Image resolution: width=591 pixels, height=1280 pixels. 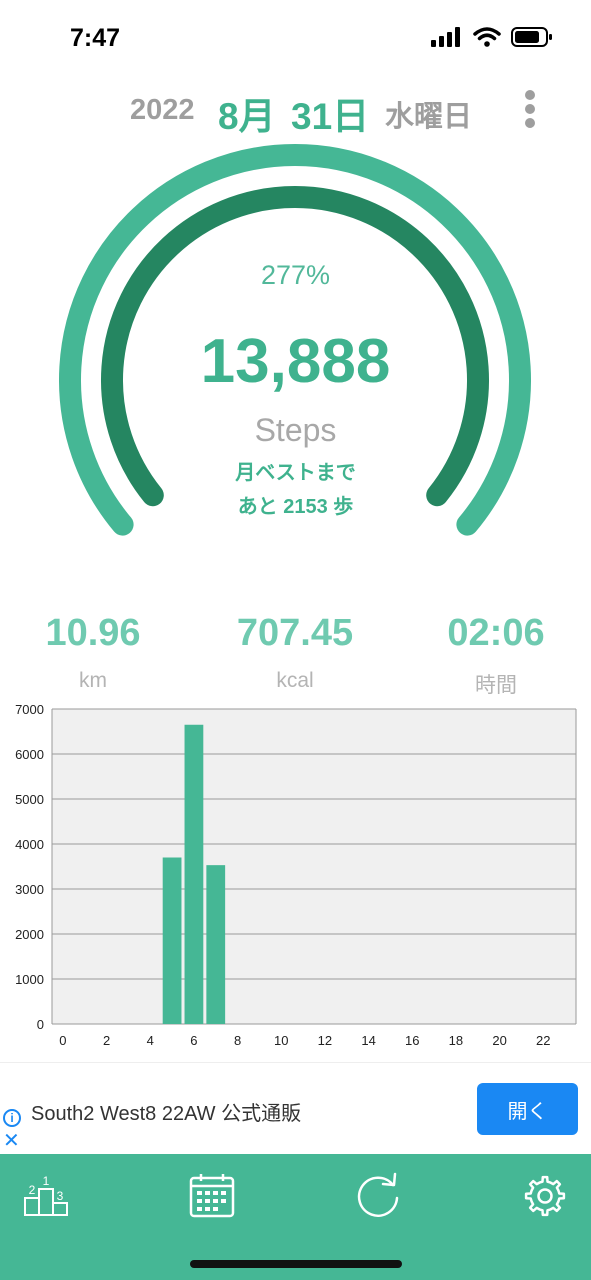 What do you see at coordinates (295, 110) in the screenshot?
I see `date-header: 2022 8月 31日 水曜日` at bounding box center [295, 110].